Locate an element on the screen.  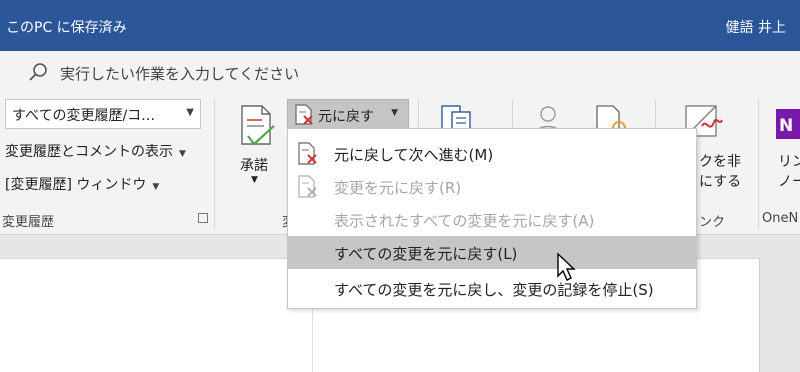
ink-group-label: ンク is located at coordinates (712, 222).